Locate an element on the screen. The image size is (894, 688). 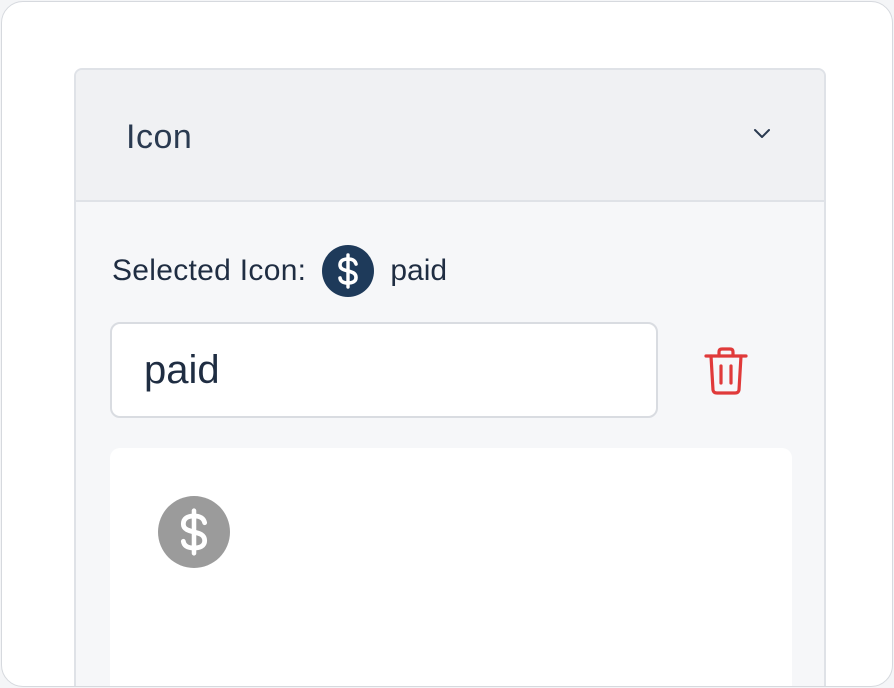
selected-icon-row: Selected Icon: paid is located at coordinates (280, 271).